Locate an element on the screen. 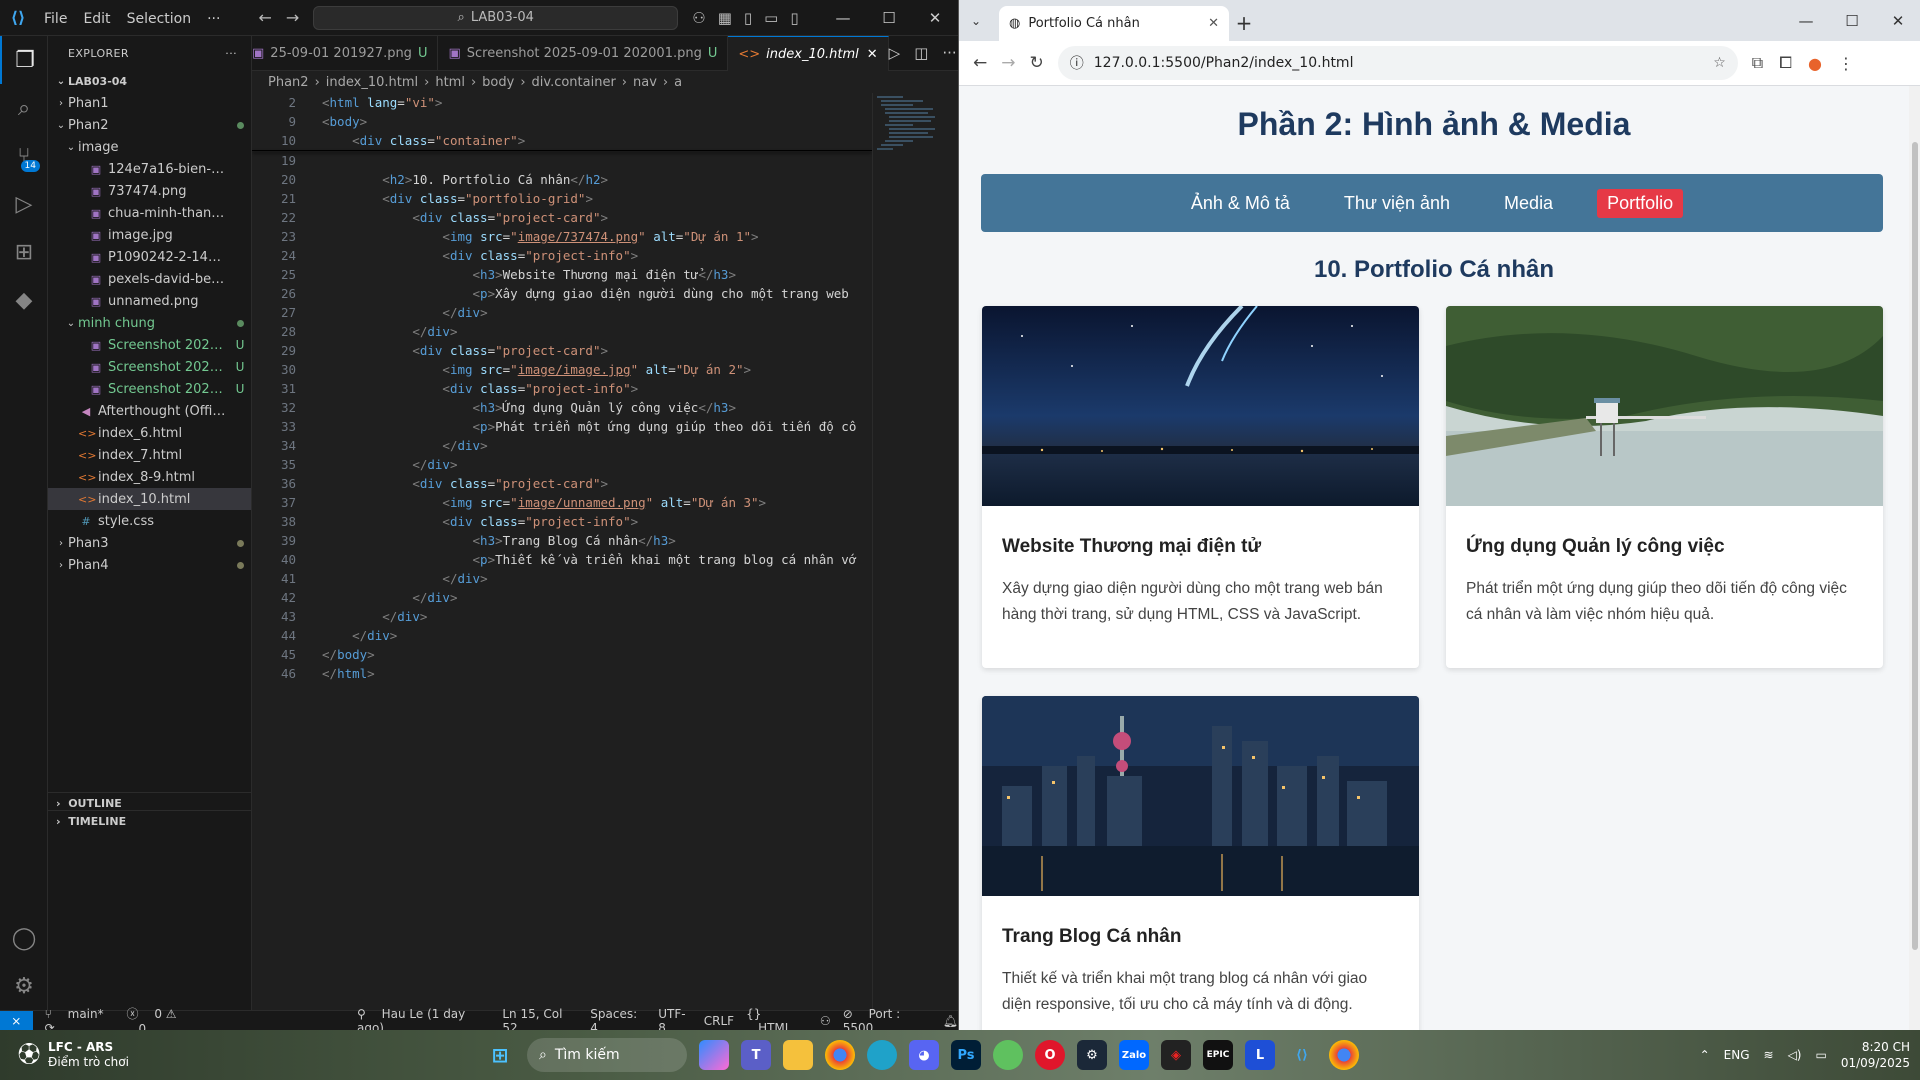 The height and width of the screenshot is (1080, 1920). battery-icon: ▭ is located at coordinates (1820, 1055).